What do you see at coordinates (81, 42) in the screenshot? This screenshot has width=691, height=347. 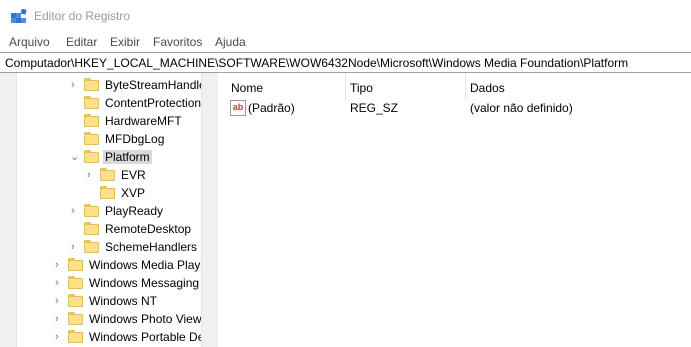 I see `menu-editar: Editar` at bounding box center [81, 42].